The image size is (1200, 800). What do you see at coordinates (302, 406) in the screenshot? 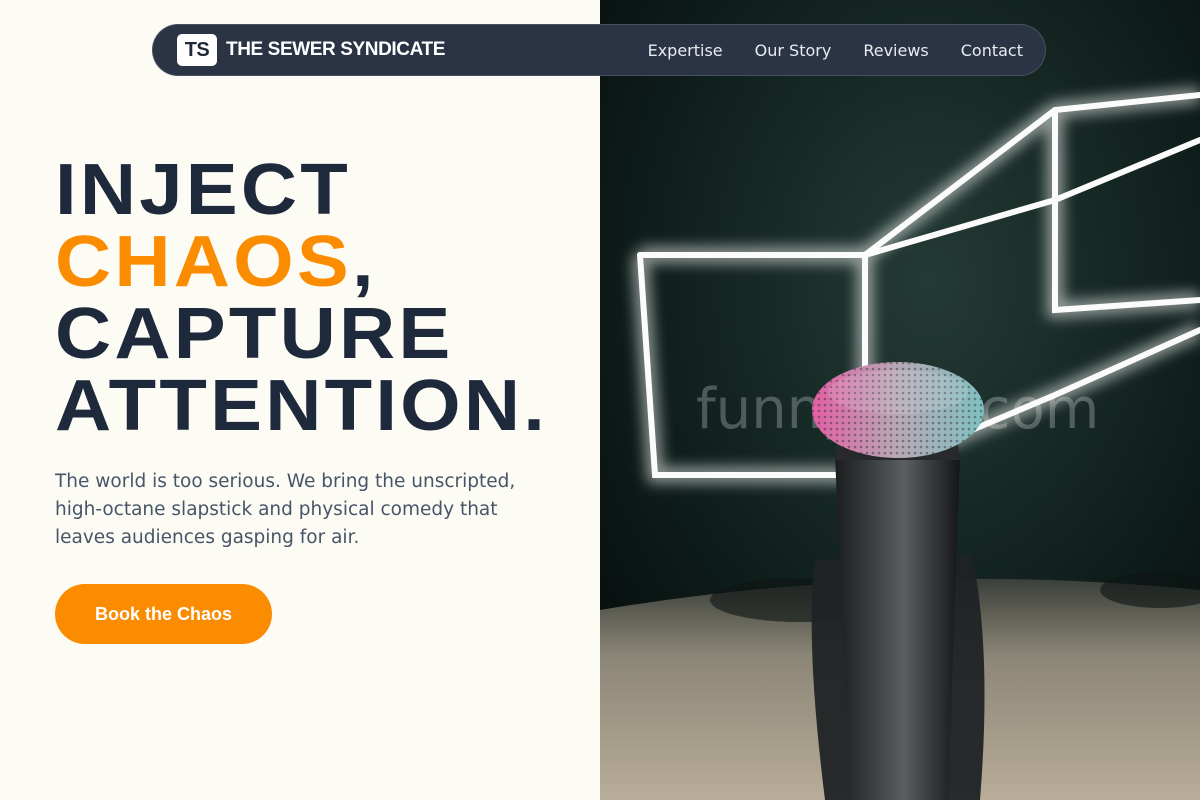
I see `headline-line-4: ATTENTION.` at bounding box center [302, 406].